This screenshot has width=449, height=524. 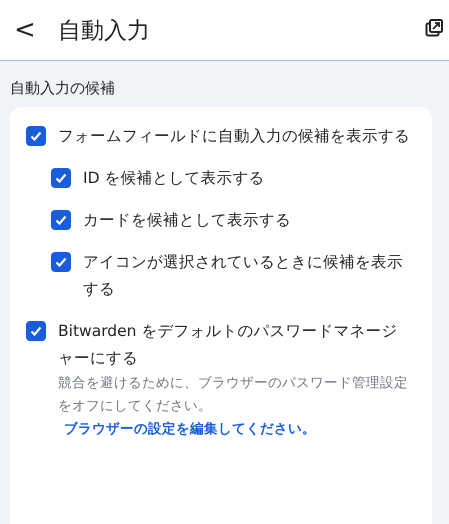 What do you see at coordinates (30, 30) in the screenshot?
I see `back-button: <` at bounding box center [30, 30].